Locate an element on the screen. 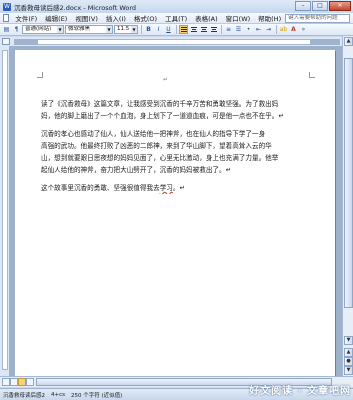 The width and height of the screenshot is (353, 400). status-word-count: 250 个字符 (近似值) is located at coordinates (96, 395).